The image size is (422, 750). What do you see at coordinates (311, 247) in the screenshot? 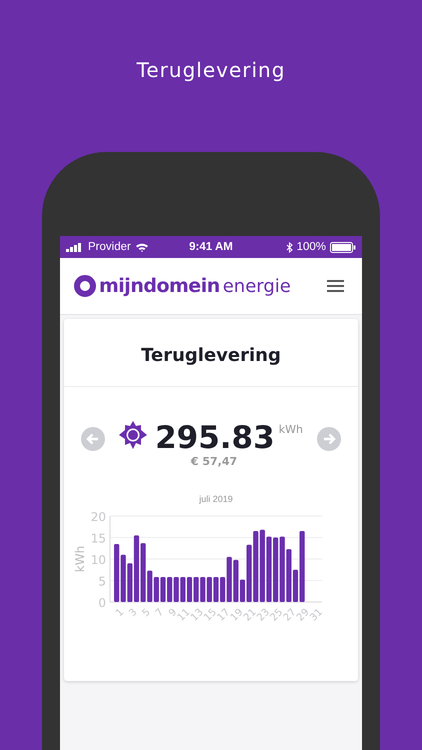
I see `battery-percent: 100%` at bounding box center [311, 247].